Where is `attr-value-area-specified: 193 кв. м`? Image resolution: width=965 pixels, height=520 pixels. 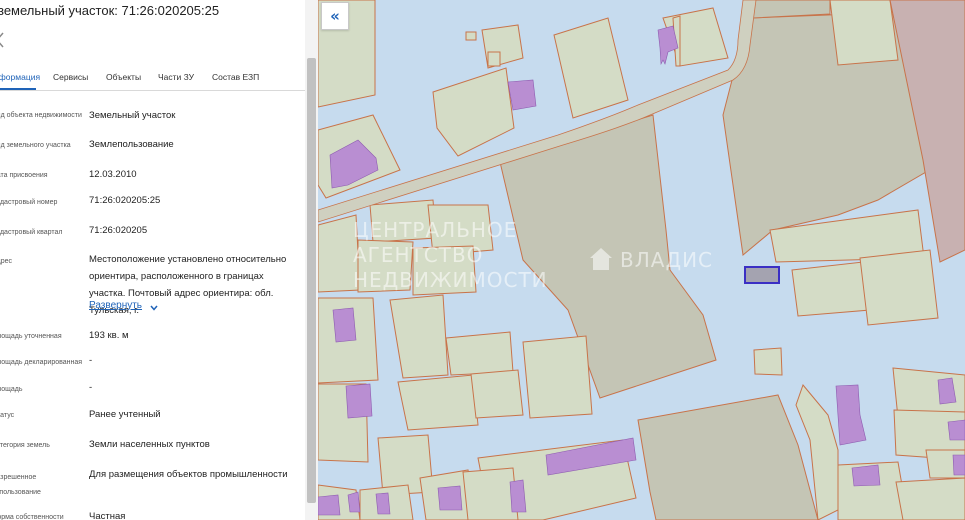 attr-value-area-specified: 193 кв. м is located at coordinates (109, 335).